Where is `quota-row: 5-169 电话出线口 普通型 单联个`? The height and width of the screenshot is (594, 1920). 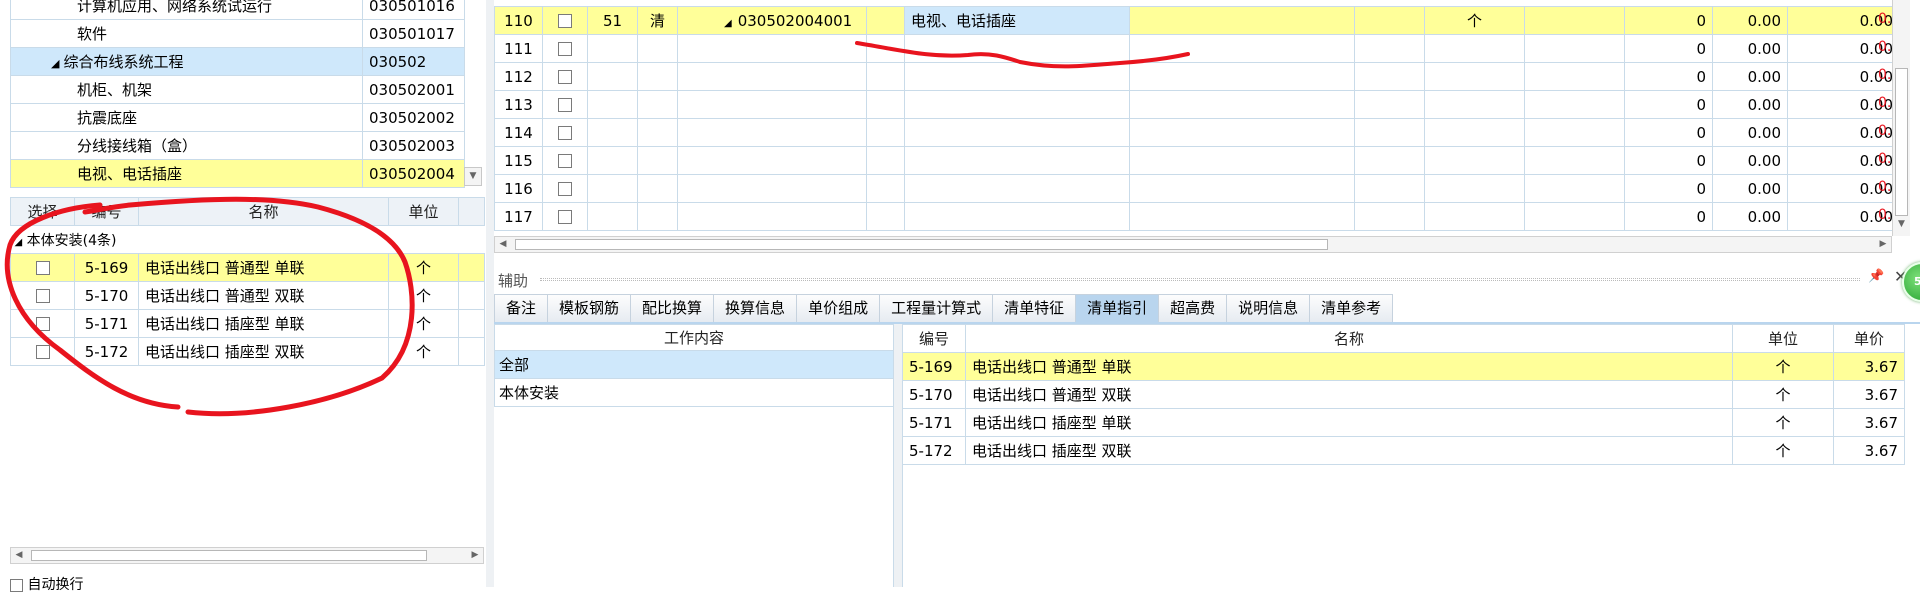 quota-row: 5-169 电话出线口 普通型 单联个 is located at coordinates (247, 267).